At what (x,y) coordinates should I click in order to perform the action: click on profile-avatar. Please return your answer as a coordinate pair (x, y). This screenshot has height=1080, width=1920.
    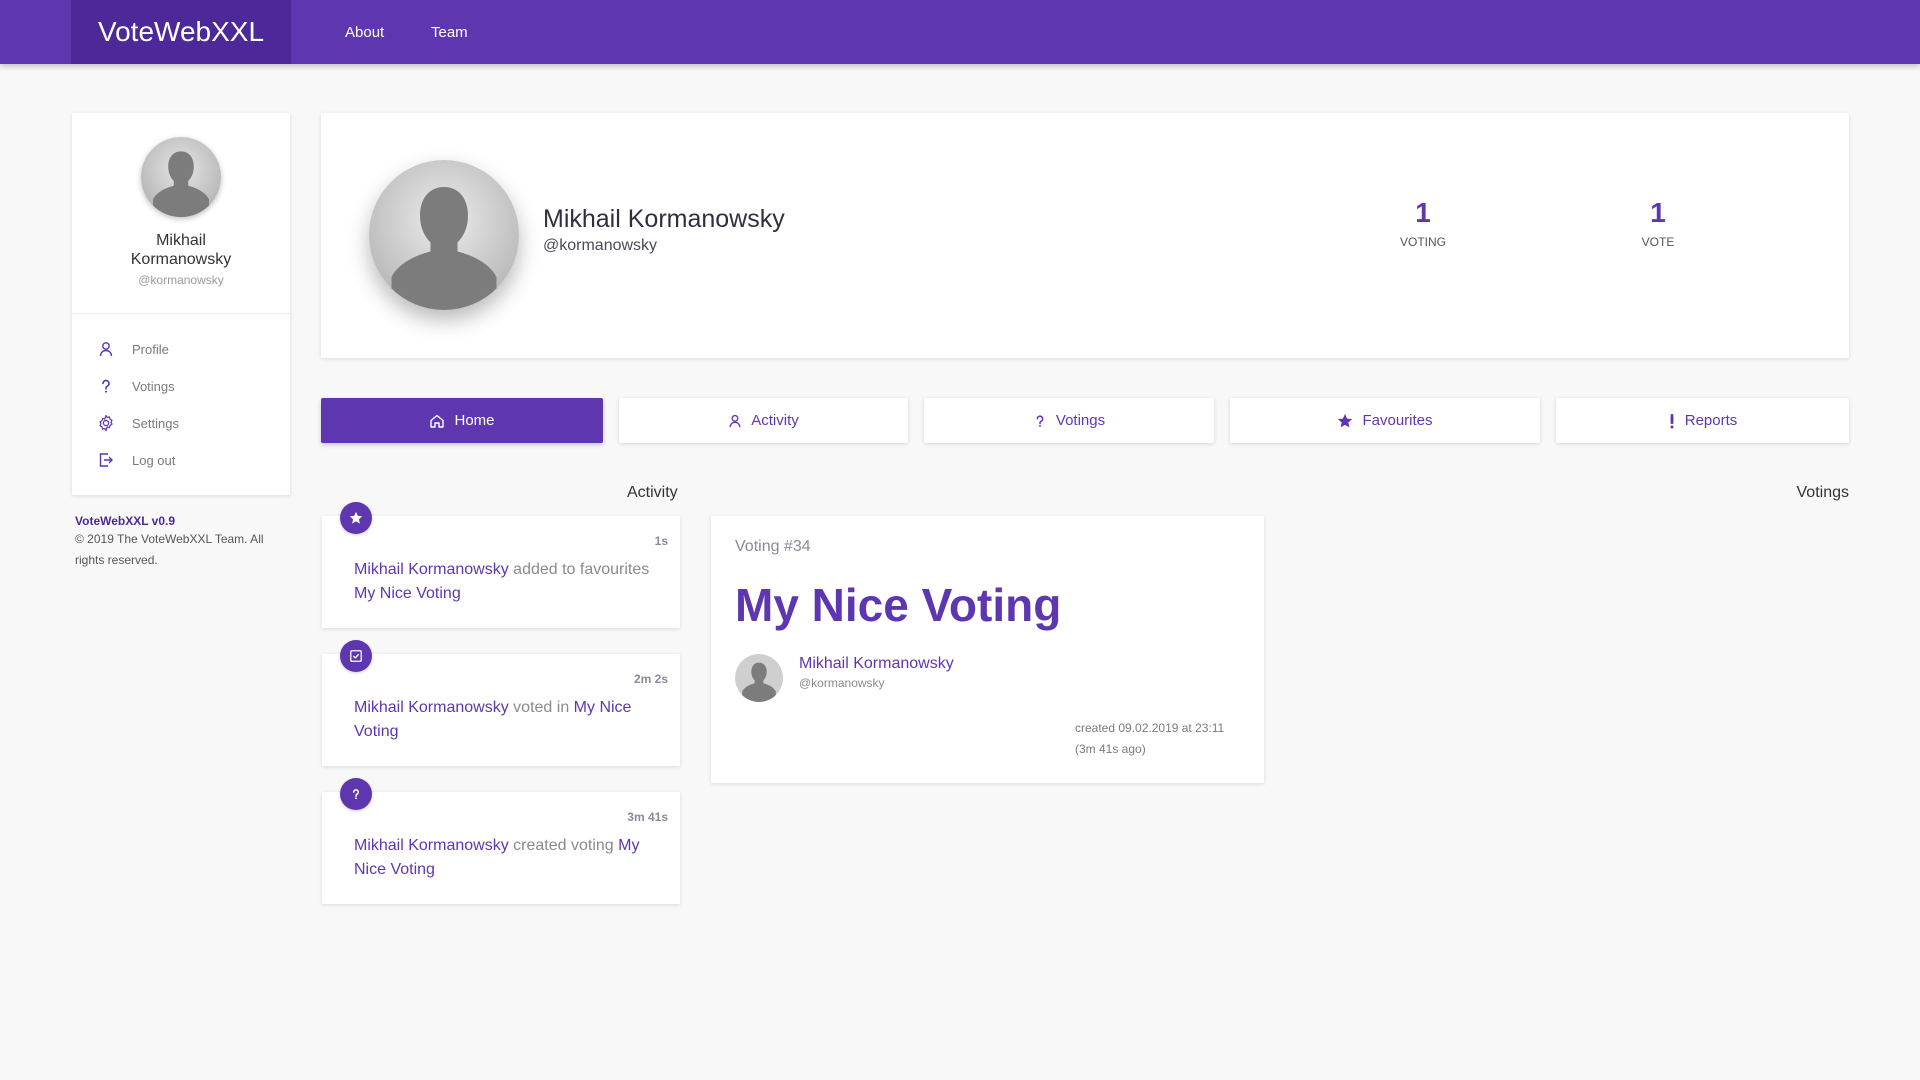
    Looking at the image, I should click on (444, 235).